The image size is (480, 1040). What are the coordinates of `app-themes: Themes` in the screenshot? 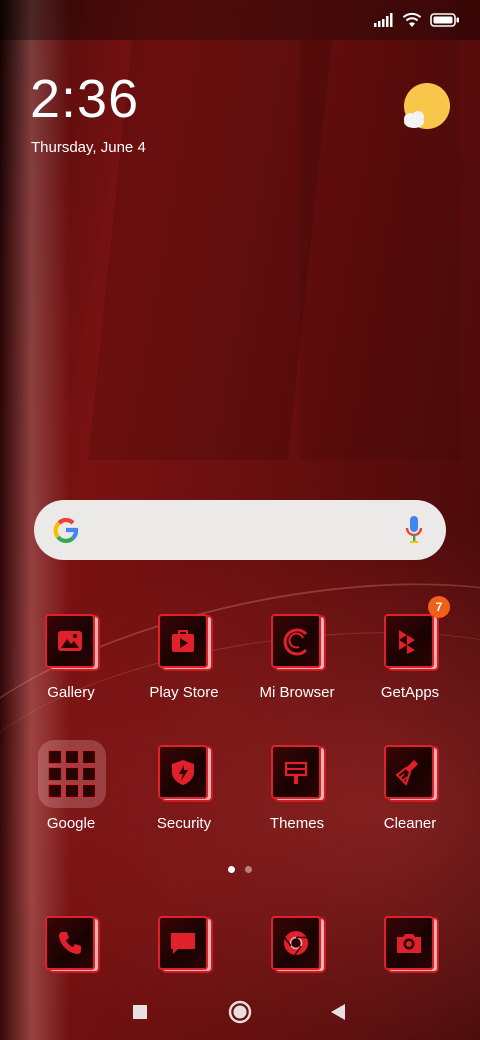 It's located at (297, 787).